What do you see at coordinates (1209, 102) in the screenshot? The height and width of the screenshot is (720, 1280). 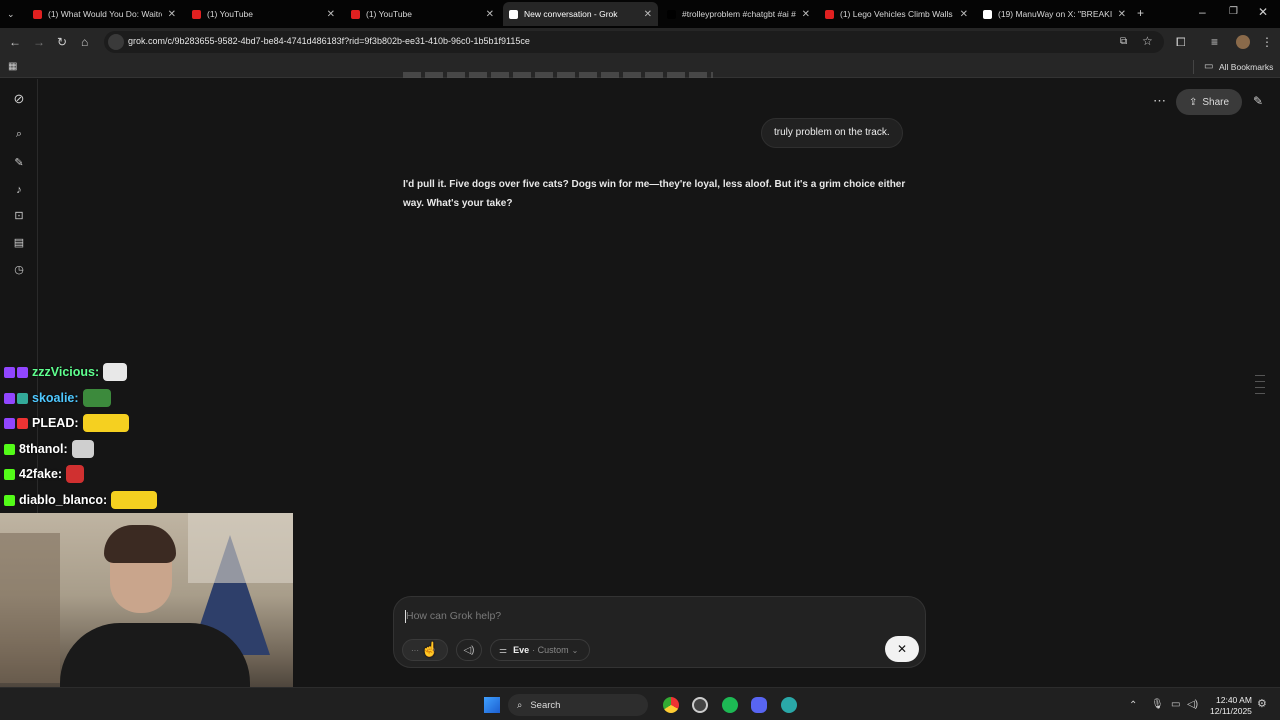 I see `share-button: ⇪ Share` at bounding box center [1209, 102].